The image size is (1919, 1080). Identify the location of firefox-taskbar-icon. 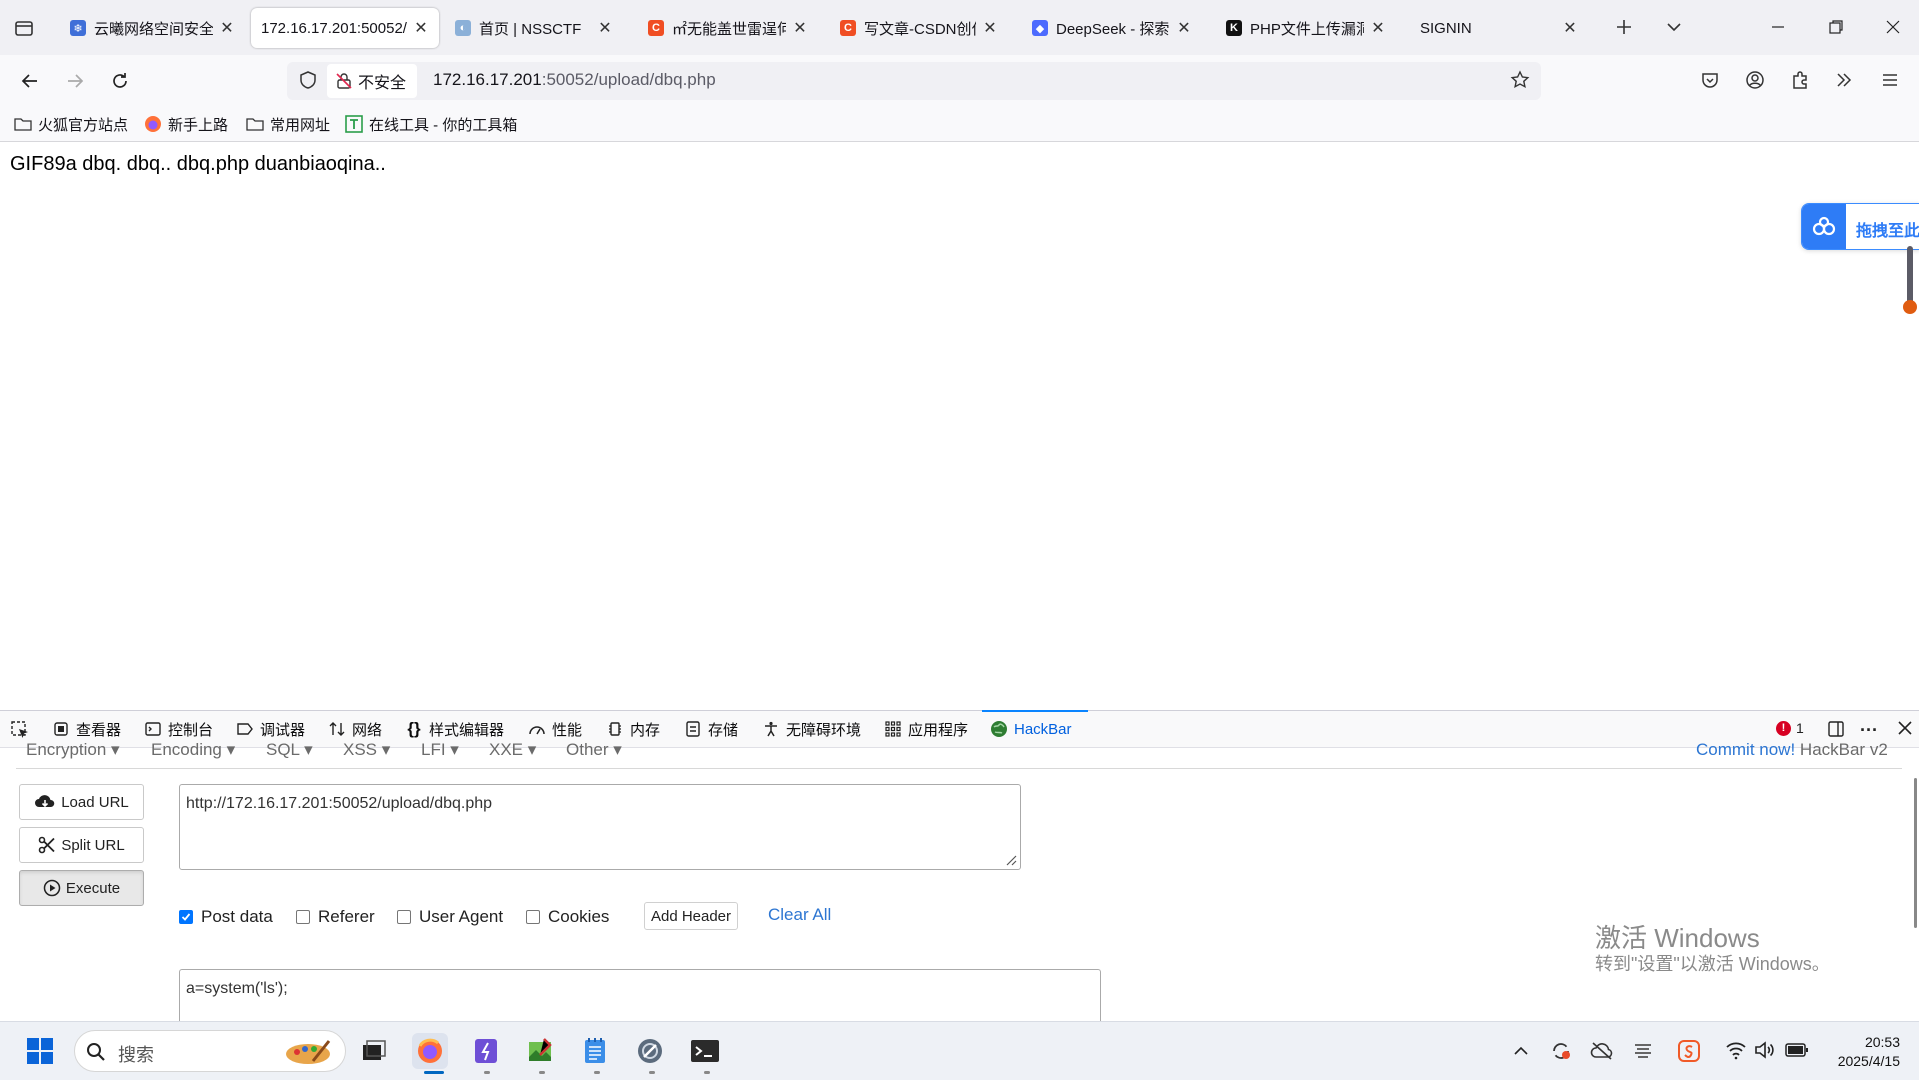
(430, 1051).